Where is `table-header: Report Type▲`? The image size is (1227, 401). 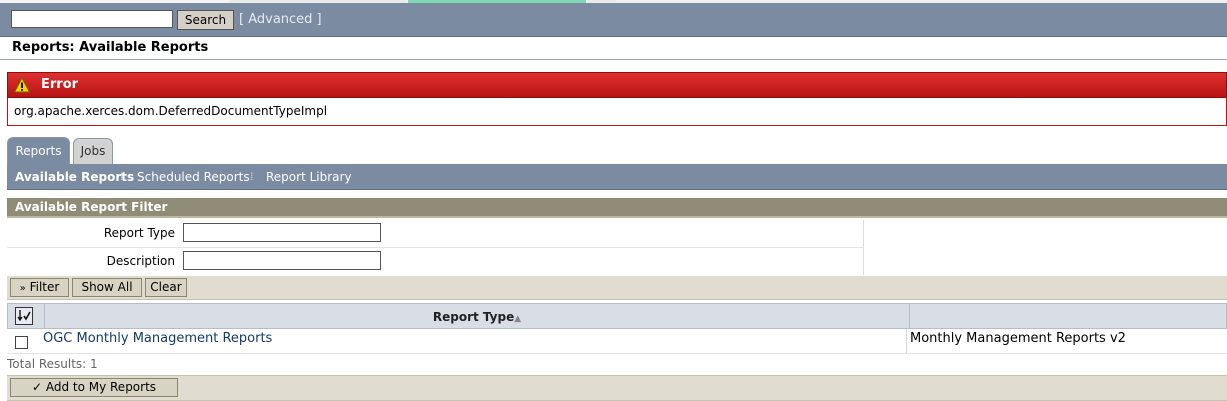 table-header: Report Type▲ is located at coordinates (617, 316).